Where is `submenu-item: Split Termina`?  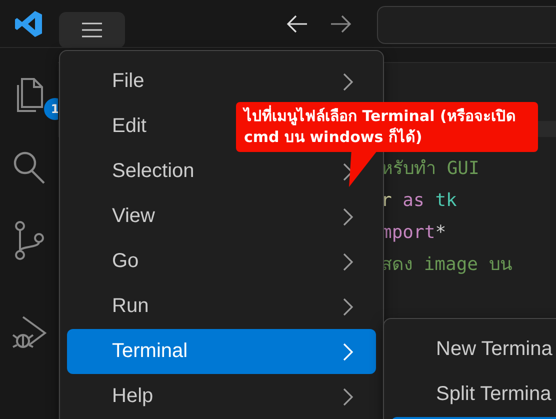 submenu-item: Split Termina is located at coordinates (473, 394).